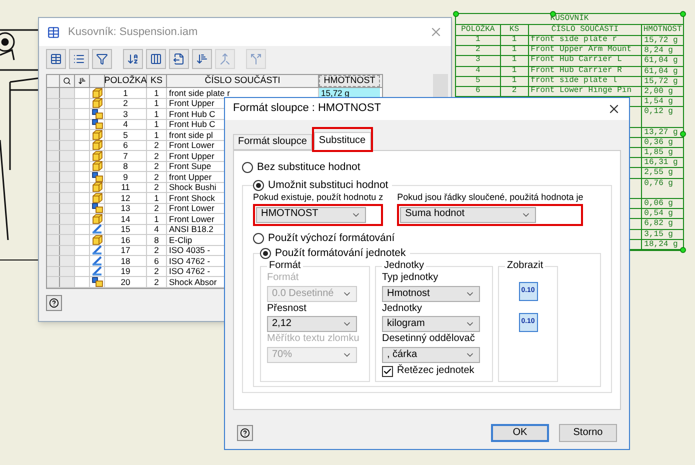  Describe the element at coordinates (312, 324) in the screenshot. I see `dropdown: 2,12` at that location.